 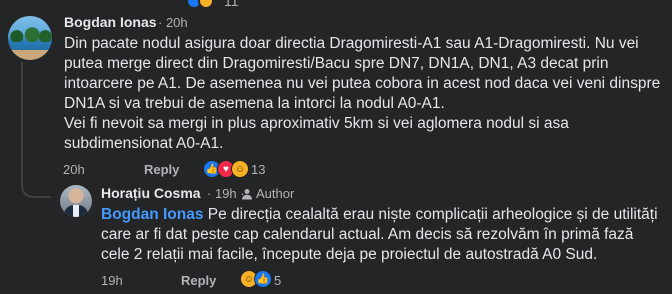 What do you see at coordinates (247, 194) in the screenshot?
I see `author-icon` at bounding box center [247, 194].